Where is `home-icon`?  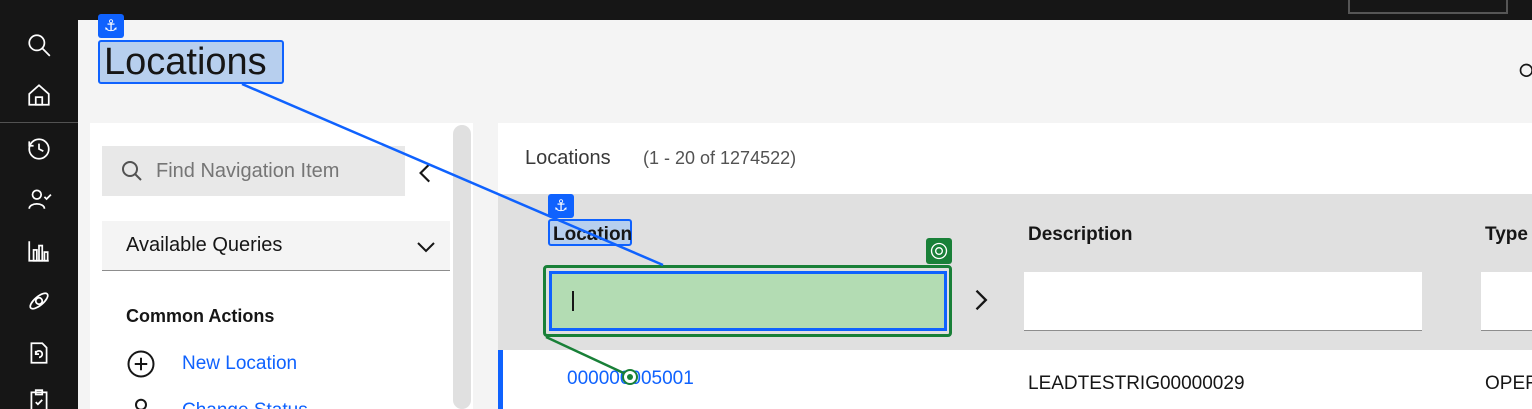 home-icon is located at coordinates (39, 95).